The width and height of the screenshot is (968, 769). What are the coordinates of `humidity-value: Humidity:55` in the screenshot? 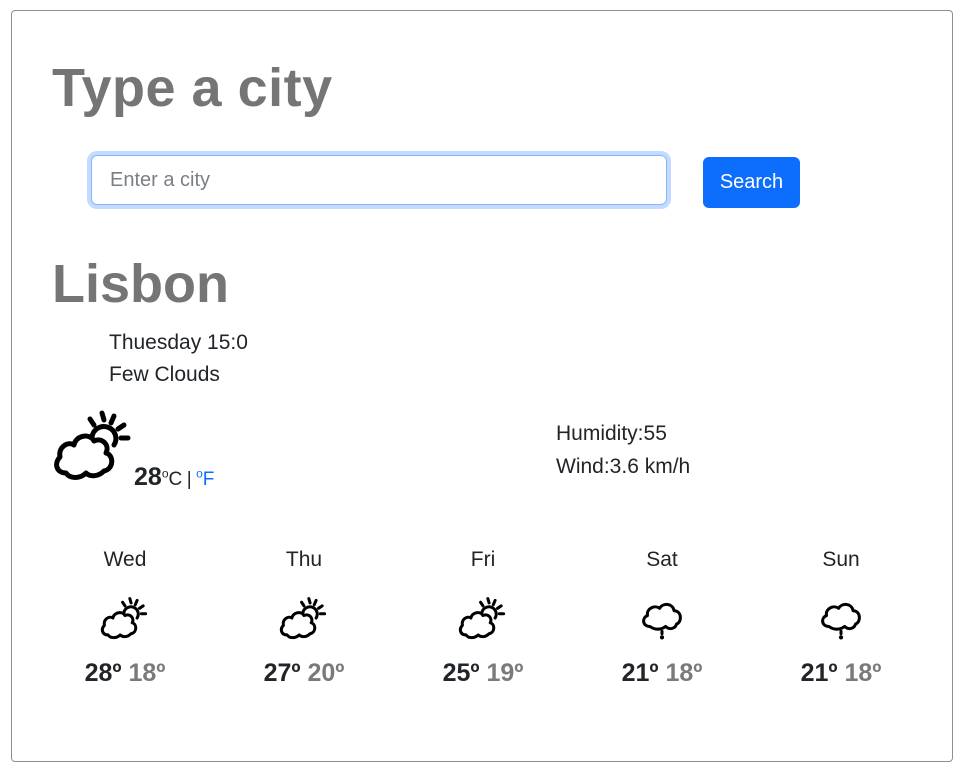 It's located at (611, 433).